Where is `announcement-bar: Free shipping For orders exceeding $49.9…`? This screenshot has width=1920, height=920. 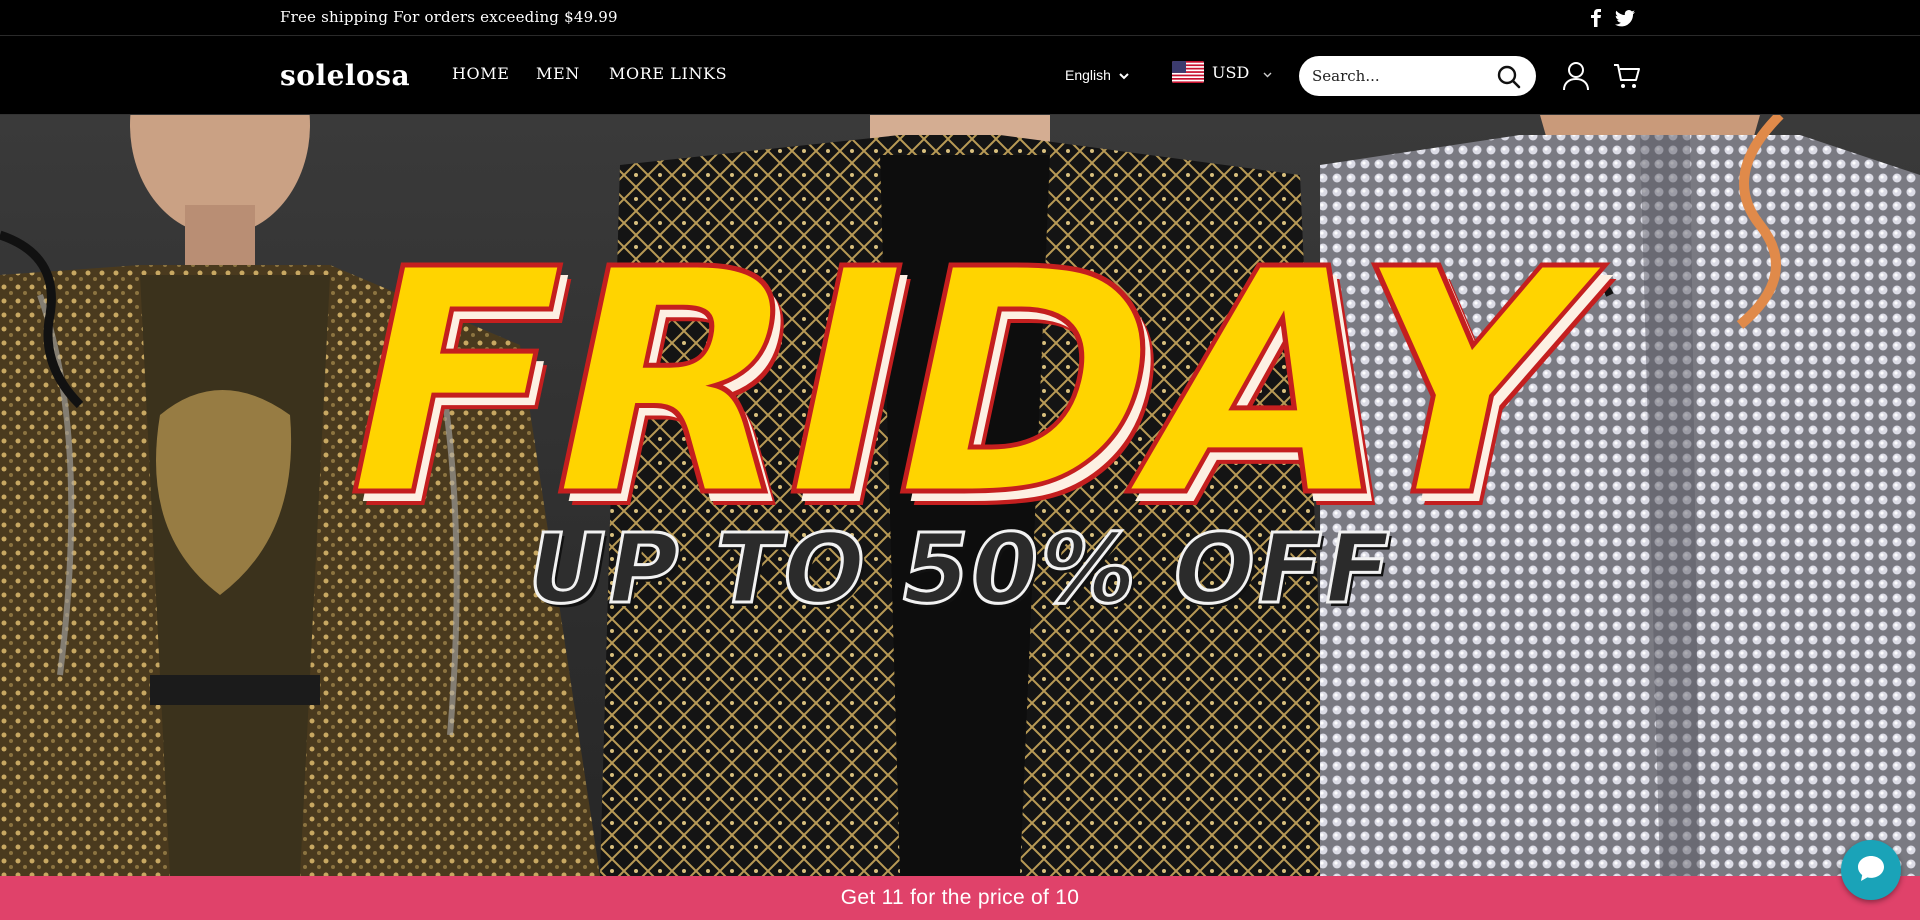
announcement-bar: Free shipping For orders exceeding $49.9… is located at coordinates (960, 18).